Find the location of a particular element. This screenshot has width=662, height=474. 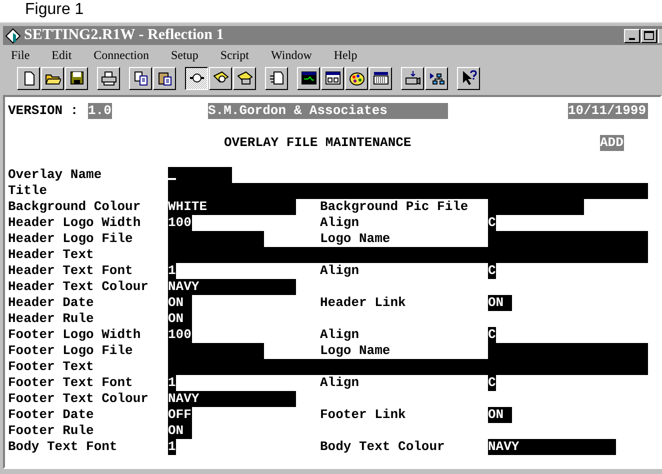

field-label: Header Logo Width is located at coordinates (75, 223).